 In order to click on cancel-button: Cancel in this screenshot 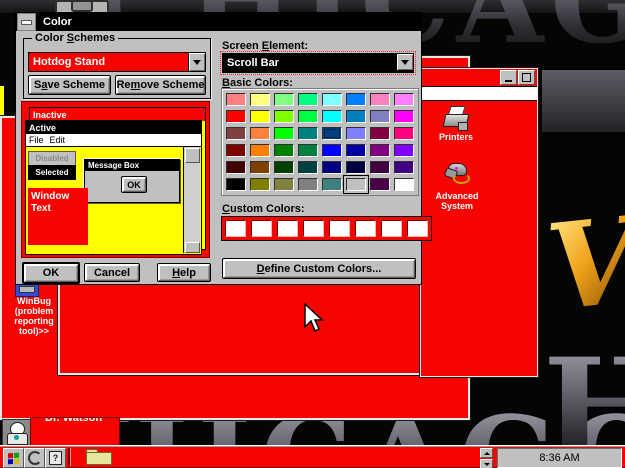, I will do `click(112, 272)`.